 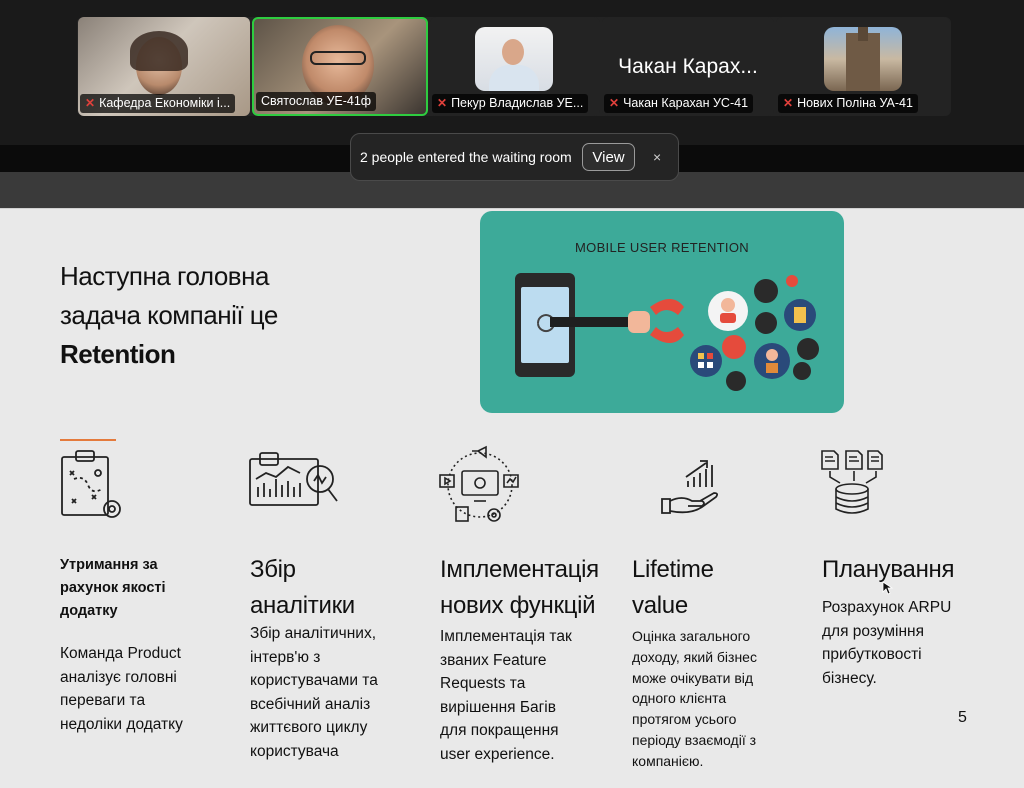 I want to click on column-5-body-line: для розуміння, so click(x=873, y=631).